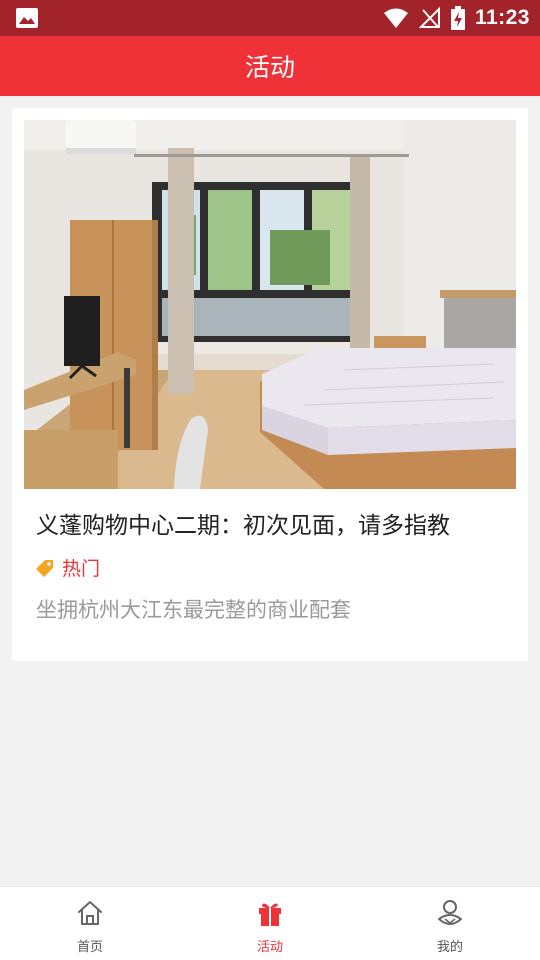  Describe the element at coordinates (269, 947) in the screenshot. I see `nav-label-activity: 活动` at that location.